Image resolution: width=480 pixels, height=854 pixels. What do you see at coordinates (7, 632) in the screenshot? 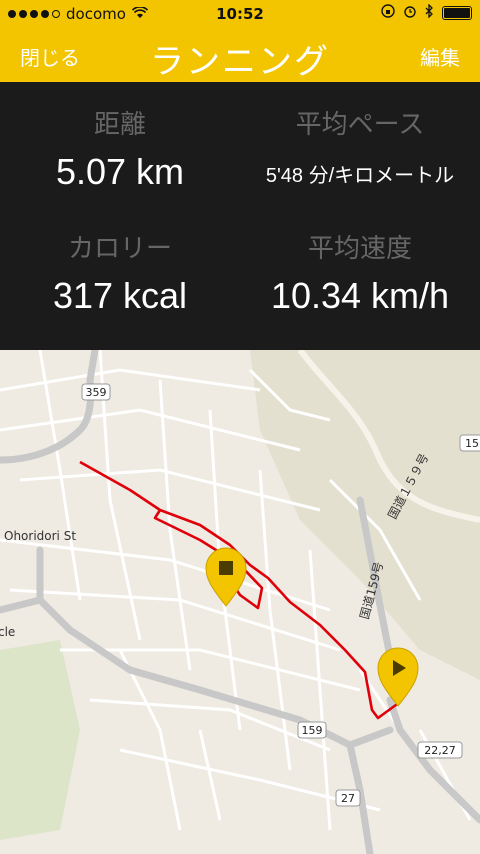
I see `street-label-cle: cle` at bounding box center [7, 632].